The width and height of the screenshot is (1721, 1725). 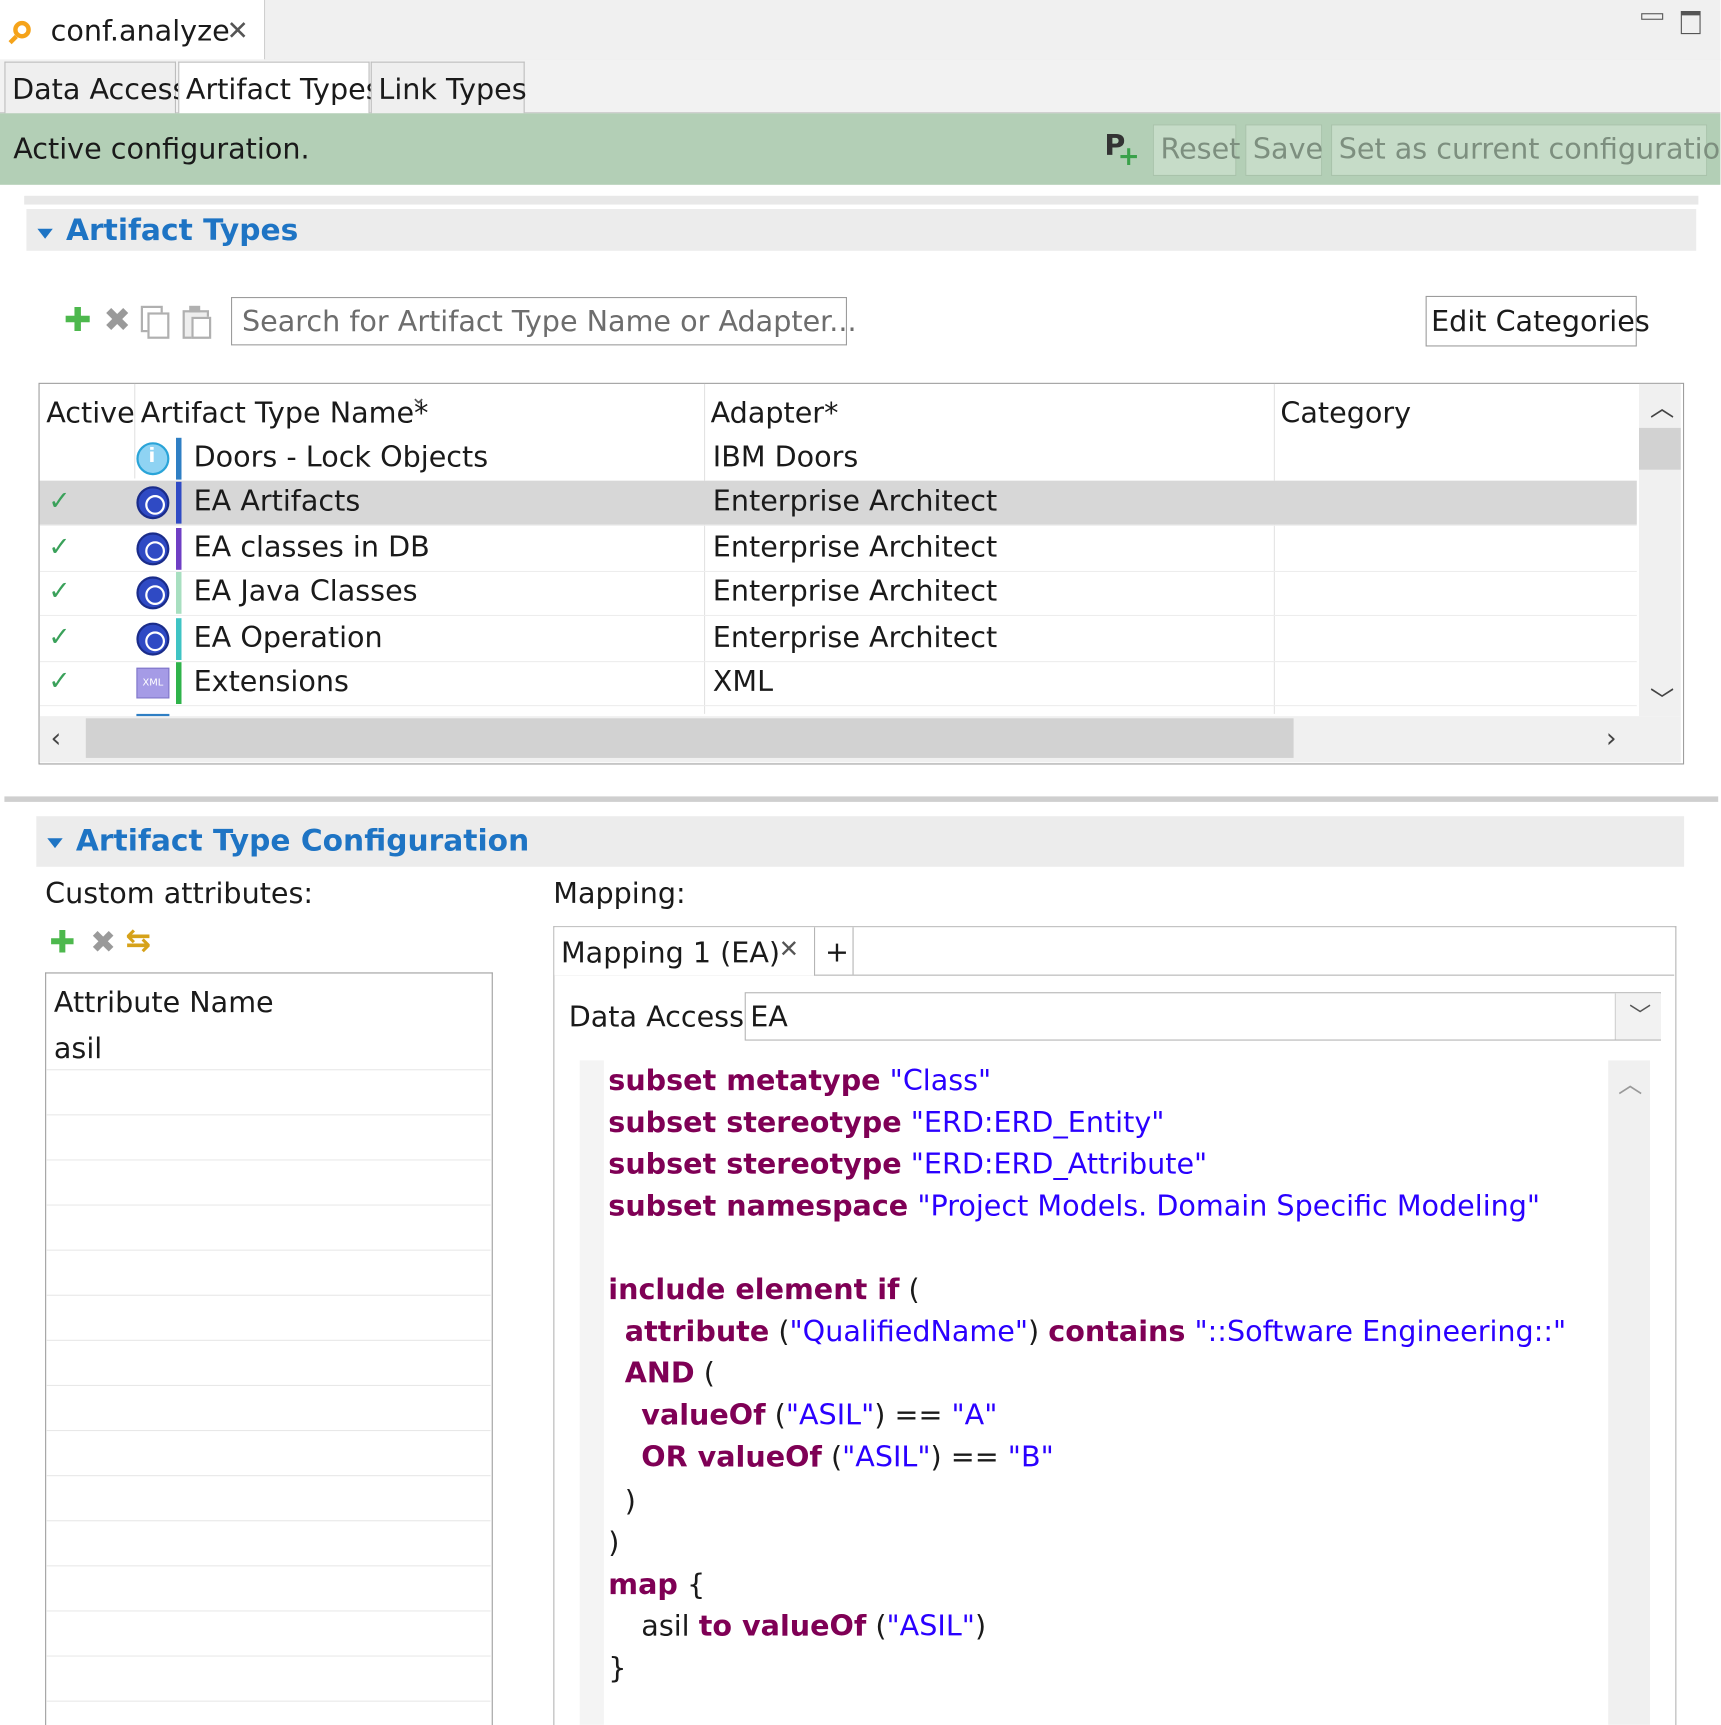 I want to click on column-header-name: Artifact Type Name*, so click(x=285, y=413).